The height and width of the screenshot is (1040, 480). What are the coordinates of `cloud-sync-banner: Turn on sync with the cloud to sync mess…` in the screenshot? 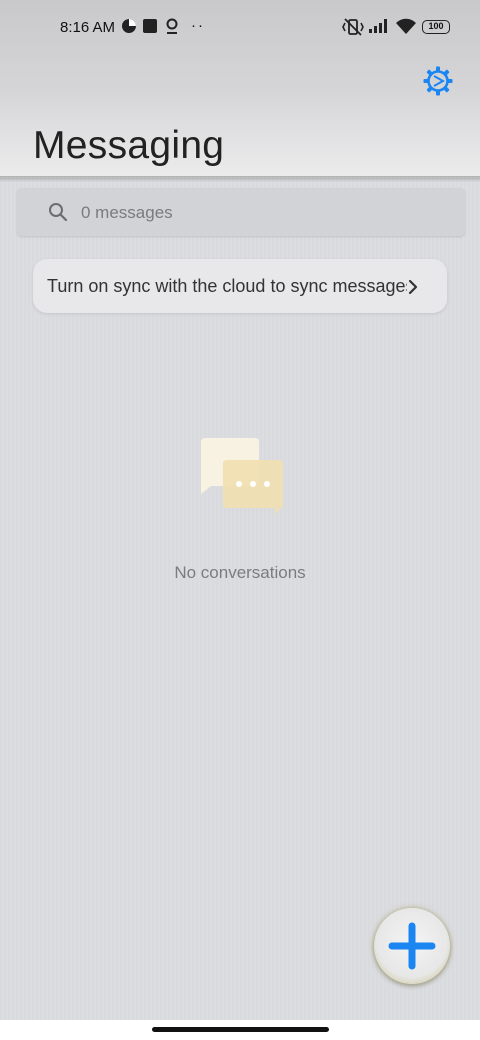 It's located at (240, 286).